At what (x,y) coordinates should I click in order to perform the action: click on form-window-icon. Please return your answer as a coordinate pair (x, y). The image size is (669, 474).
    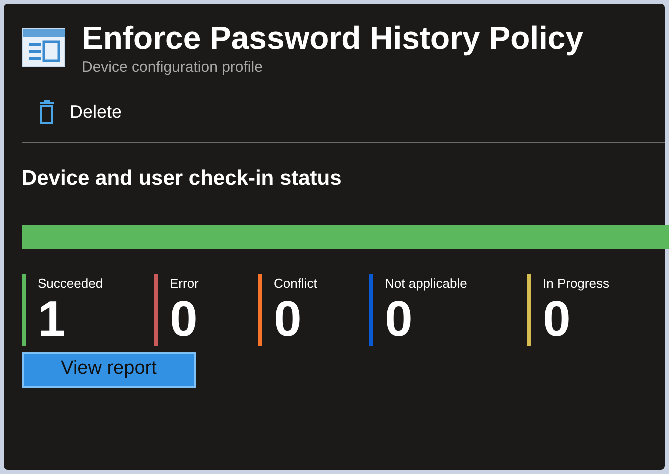
    Looking at the image, I should click on (44, 48).